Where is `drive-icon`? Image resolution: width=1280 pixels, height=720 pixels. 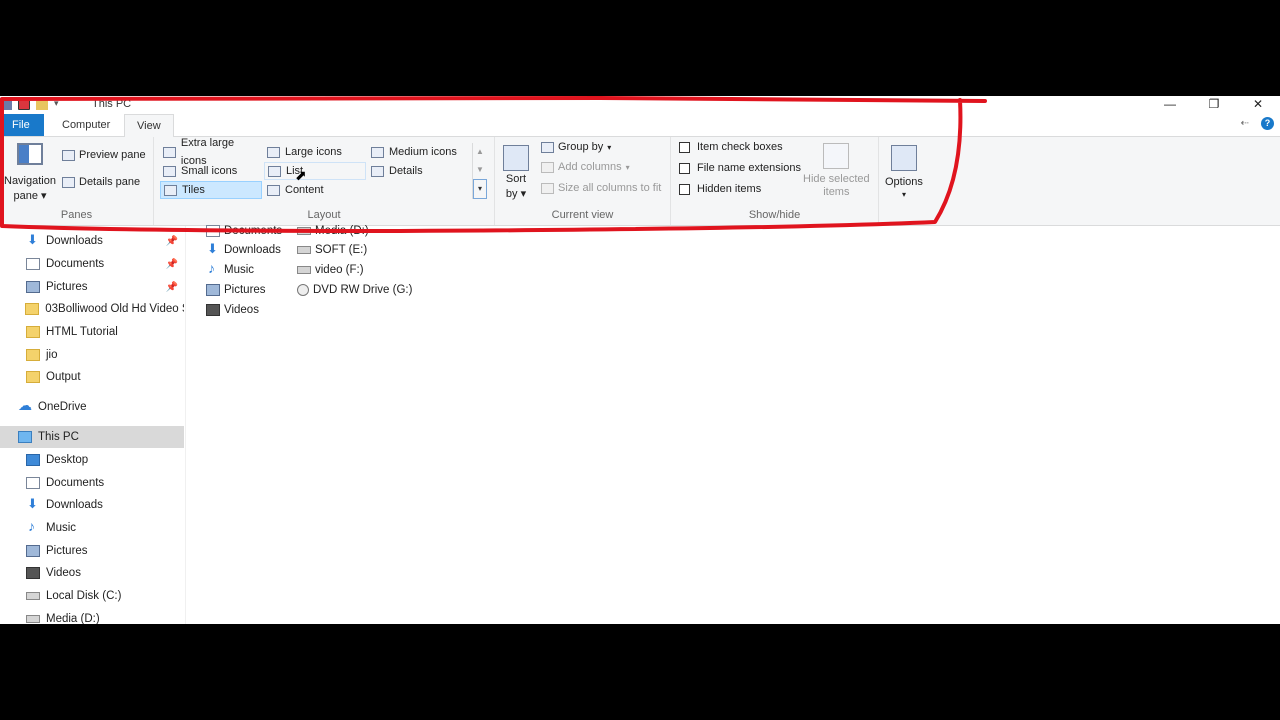
drive-icon is located at coordinates (304, 231).